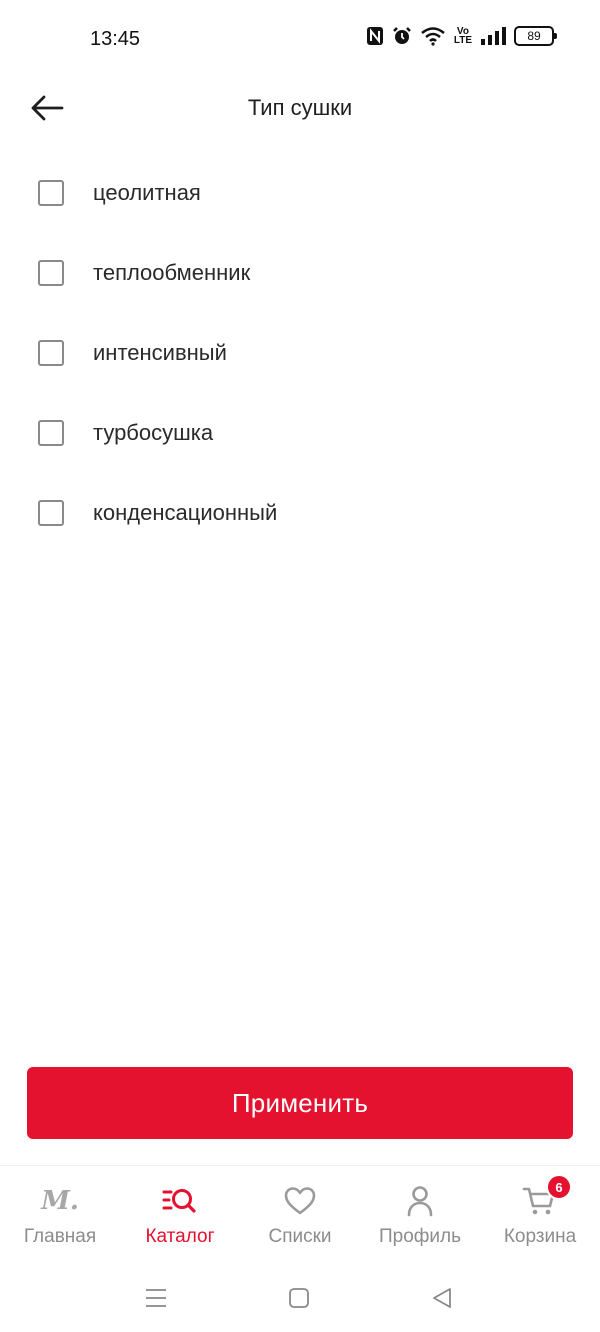 The image size is (600, 1332). I want to click on option-item: теплообменник, so click(300, 273).